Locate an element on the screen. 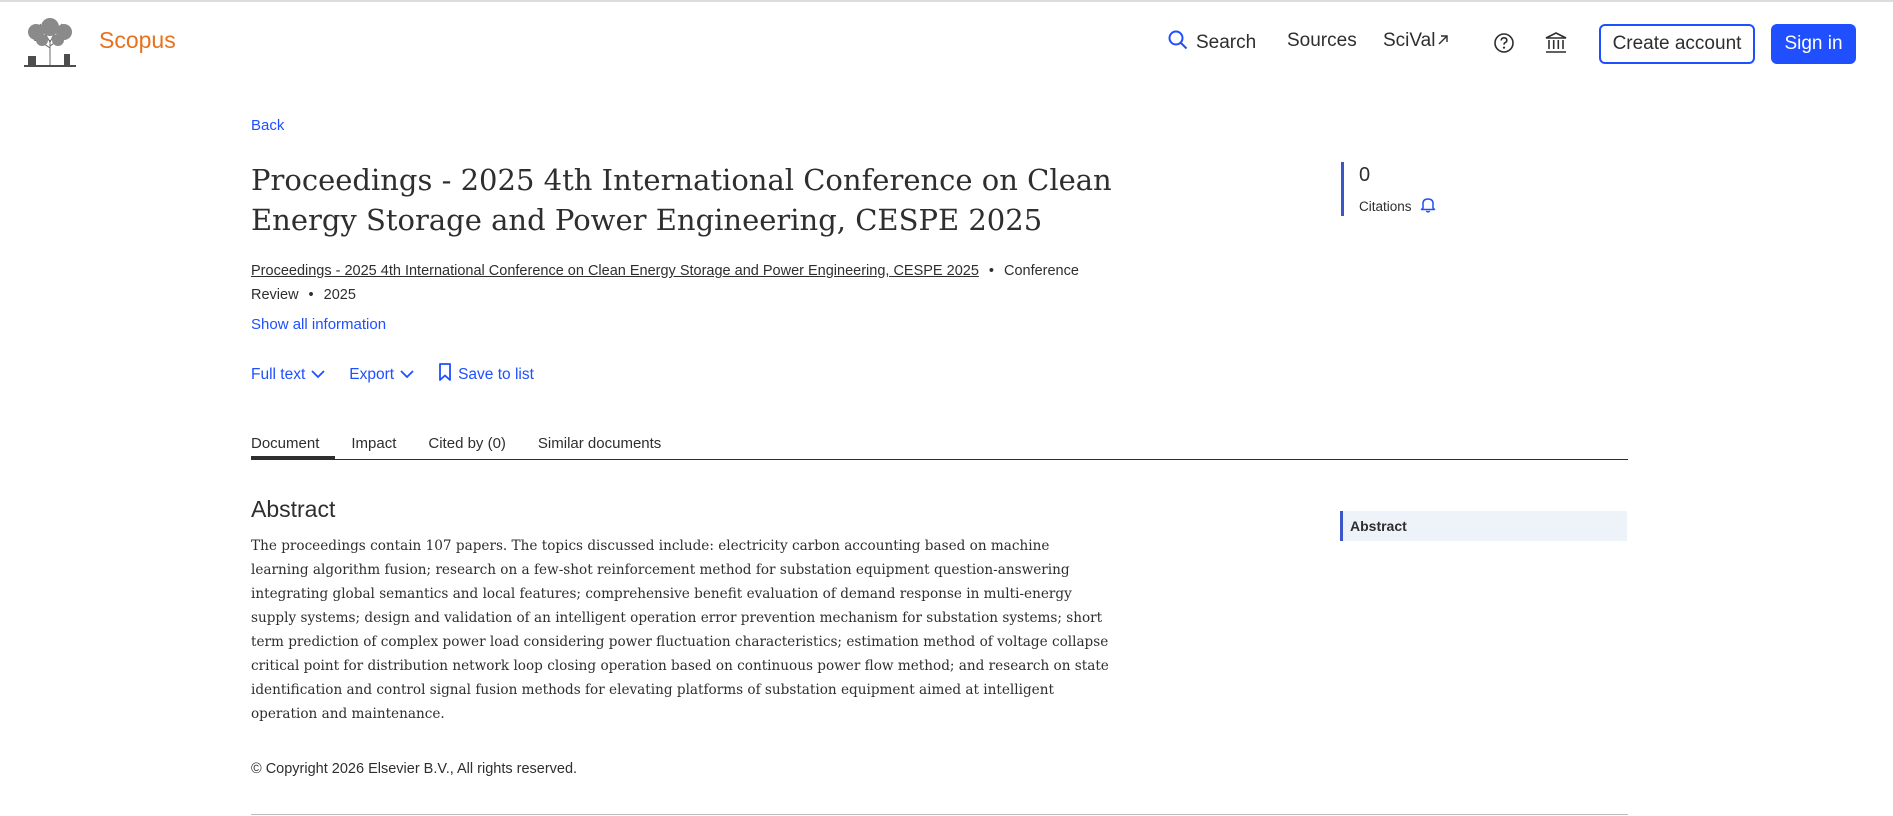  document-actions: Full text Export Save to list is located at coordinates (404, 375).